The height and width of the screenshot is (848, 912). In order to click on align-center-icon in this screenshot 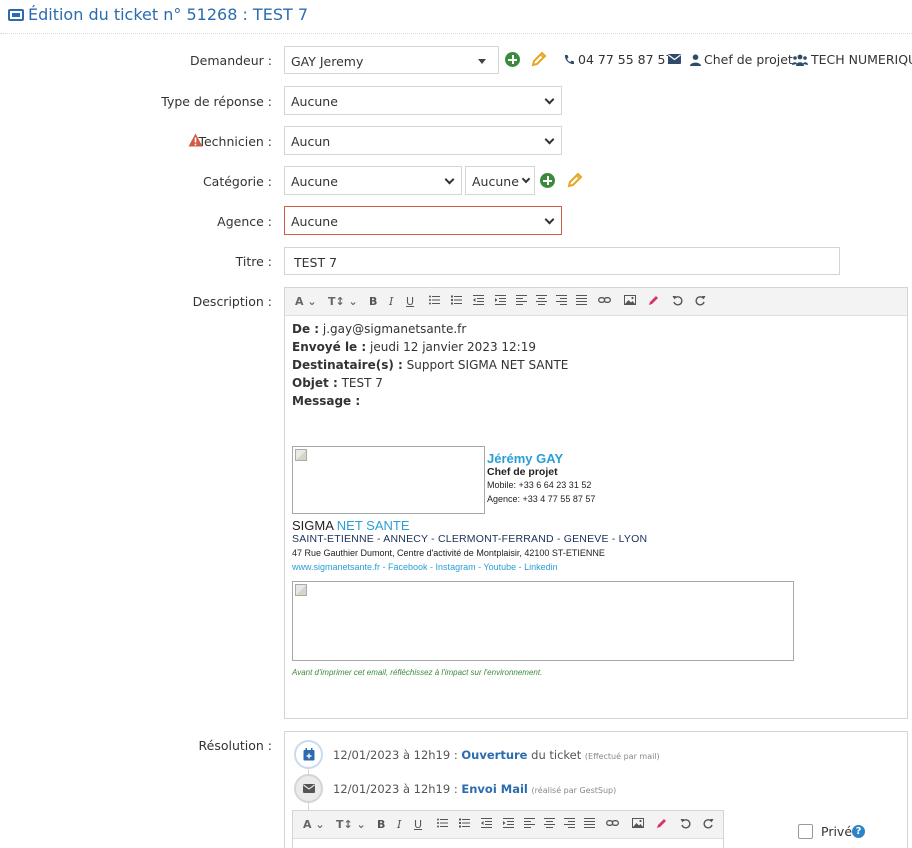, I will do `click(541, 300)`.